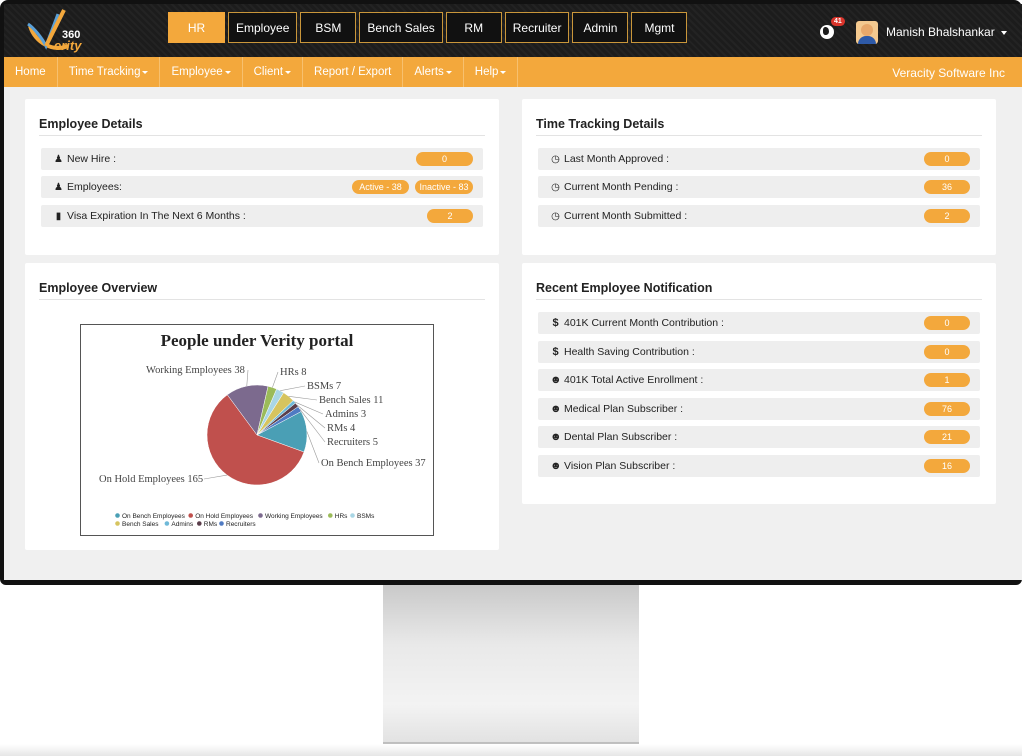 This screenshot has width=1022, height=756. What do you see at coordinates (104, 72) in the screenshot?
I see `menu-item-label: Time Tracking` at bounding box center [104, 72].